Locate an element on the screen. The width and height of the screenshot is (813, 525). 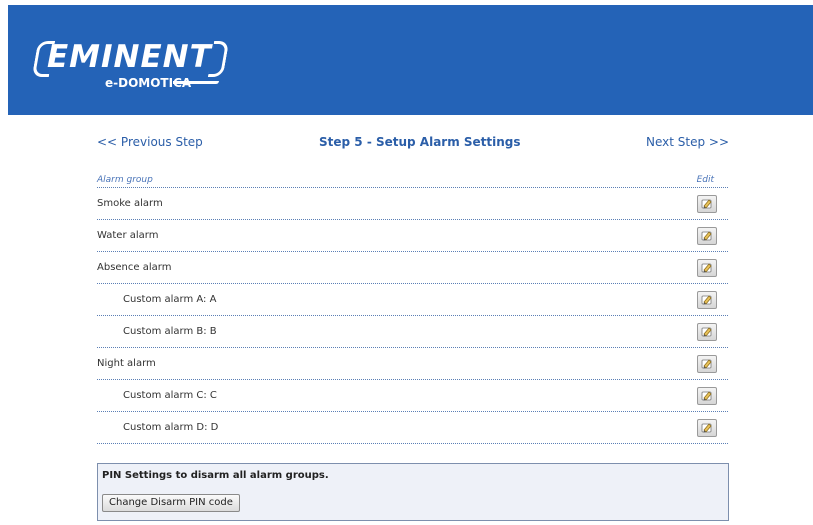
change-disarm-pin-button: Change Disarm PIN code is located at coordinates (171, 503).